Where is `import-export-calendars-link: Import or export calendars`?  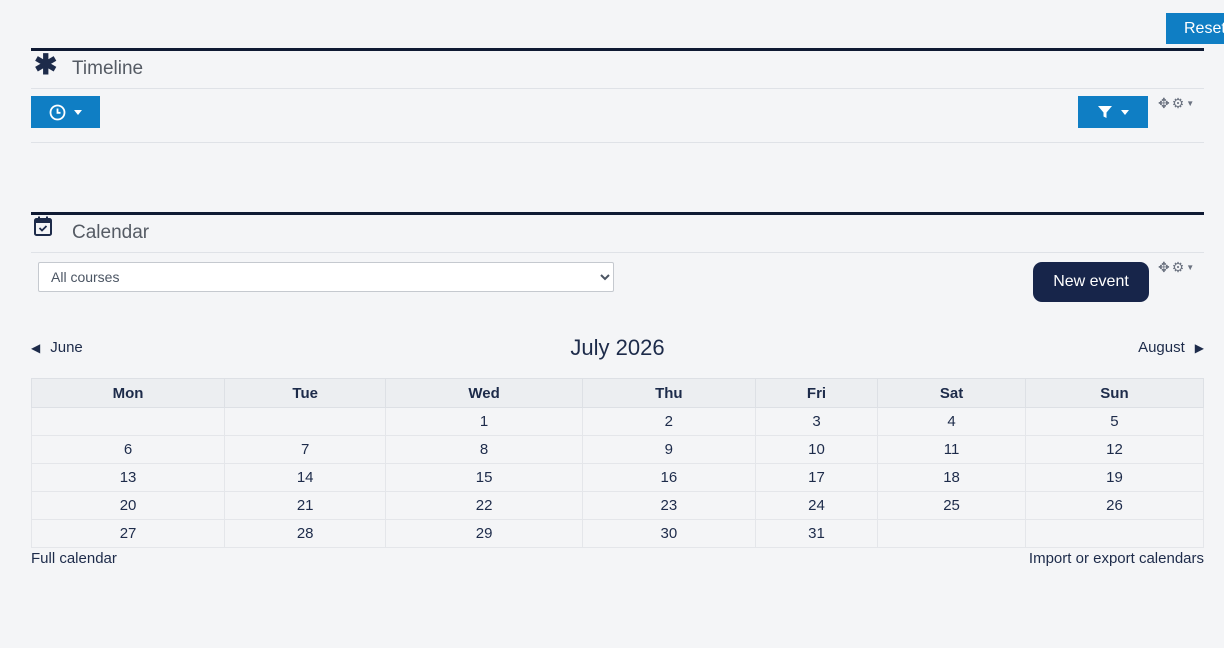 import-export-calendars-link: Import or export calendars is located at coordinates (1116, 558).